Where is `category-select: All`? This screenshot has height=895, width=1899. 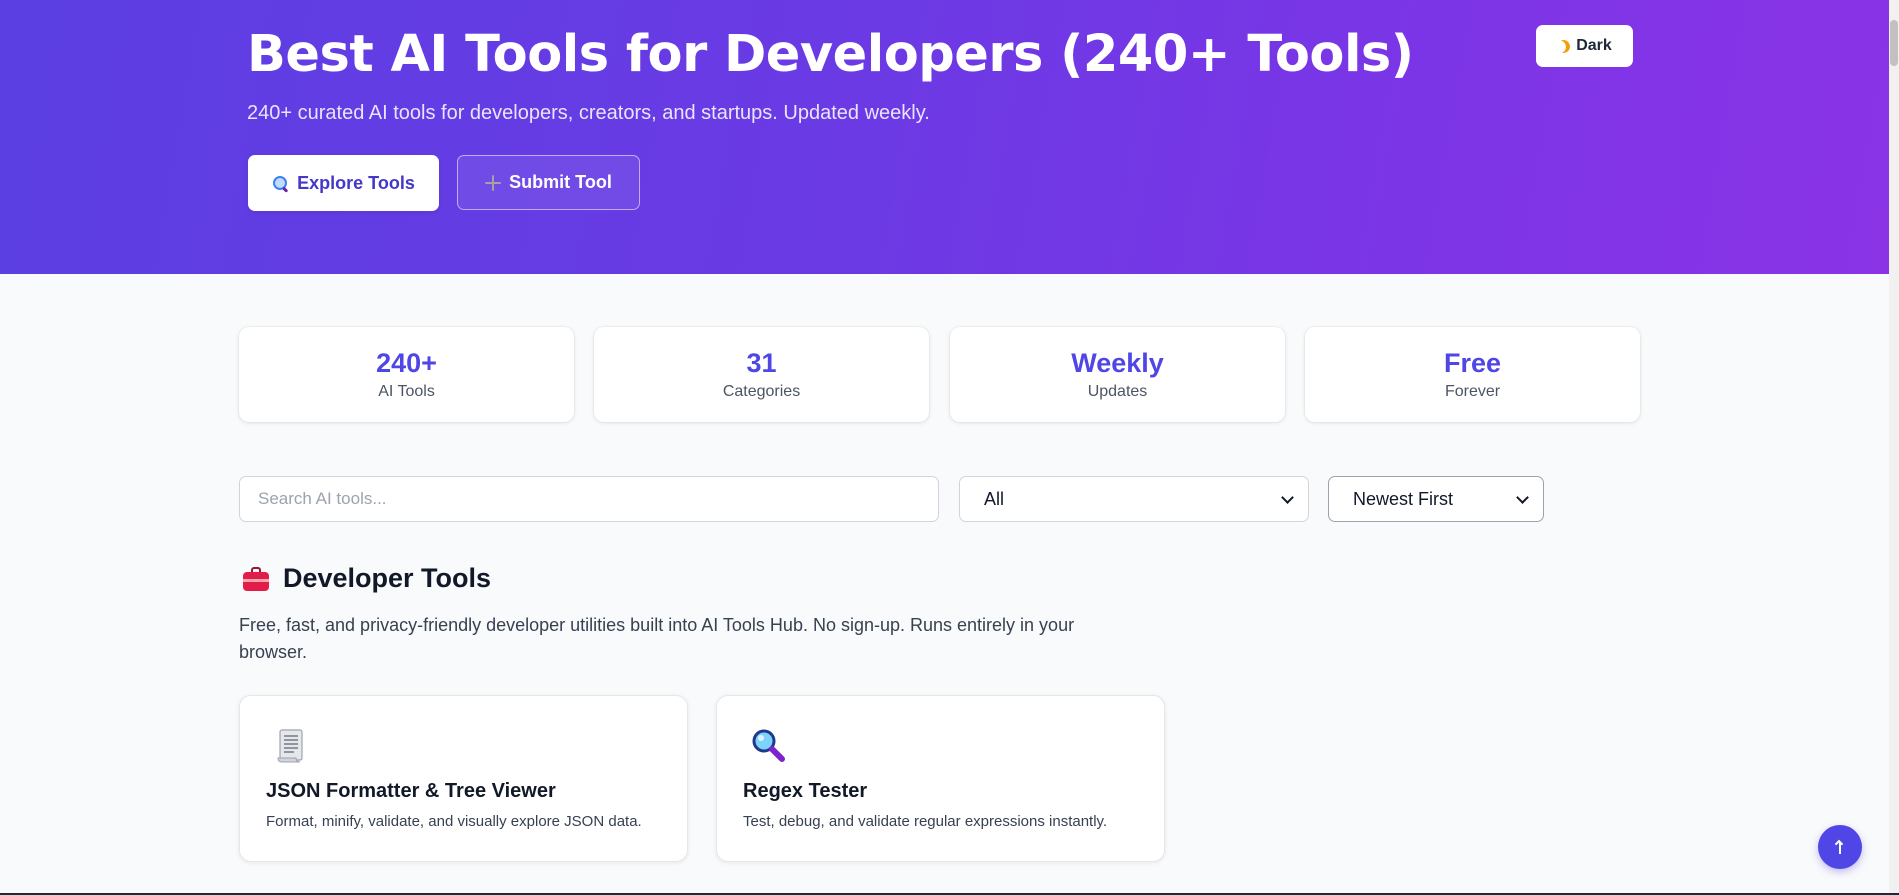 category-select: All is located at coordinates (1134, 499).